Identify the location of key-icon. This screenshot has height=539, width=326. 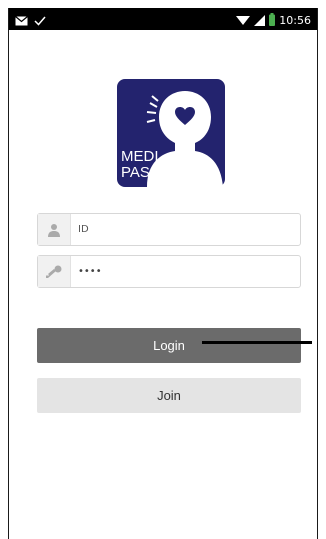
(54, 271).